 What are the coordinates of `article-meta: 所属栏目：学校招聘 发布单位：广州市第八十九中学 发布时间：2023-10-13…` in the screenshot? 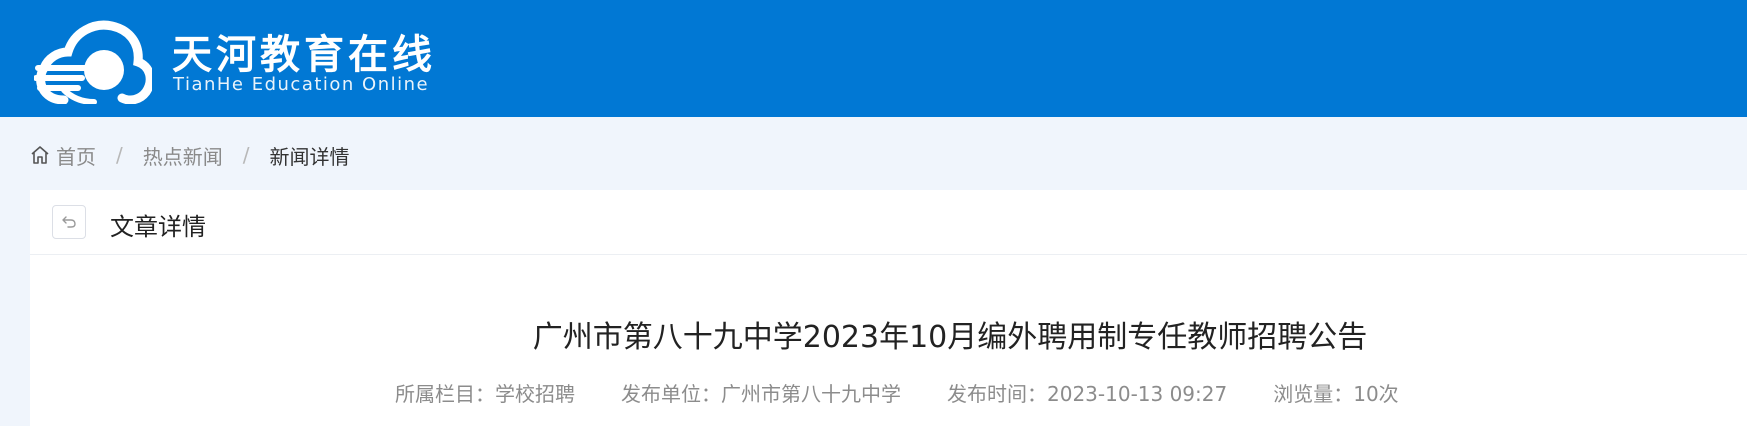 It's located at (920, 392).